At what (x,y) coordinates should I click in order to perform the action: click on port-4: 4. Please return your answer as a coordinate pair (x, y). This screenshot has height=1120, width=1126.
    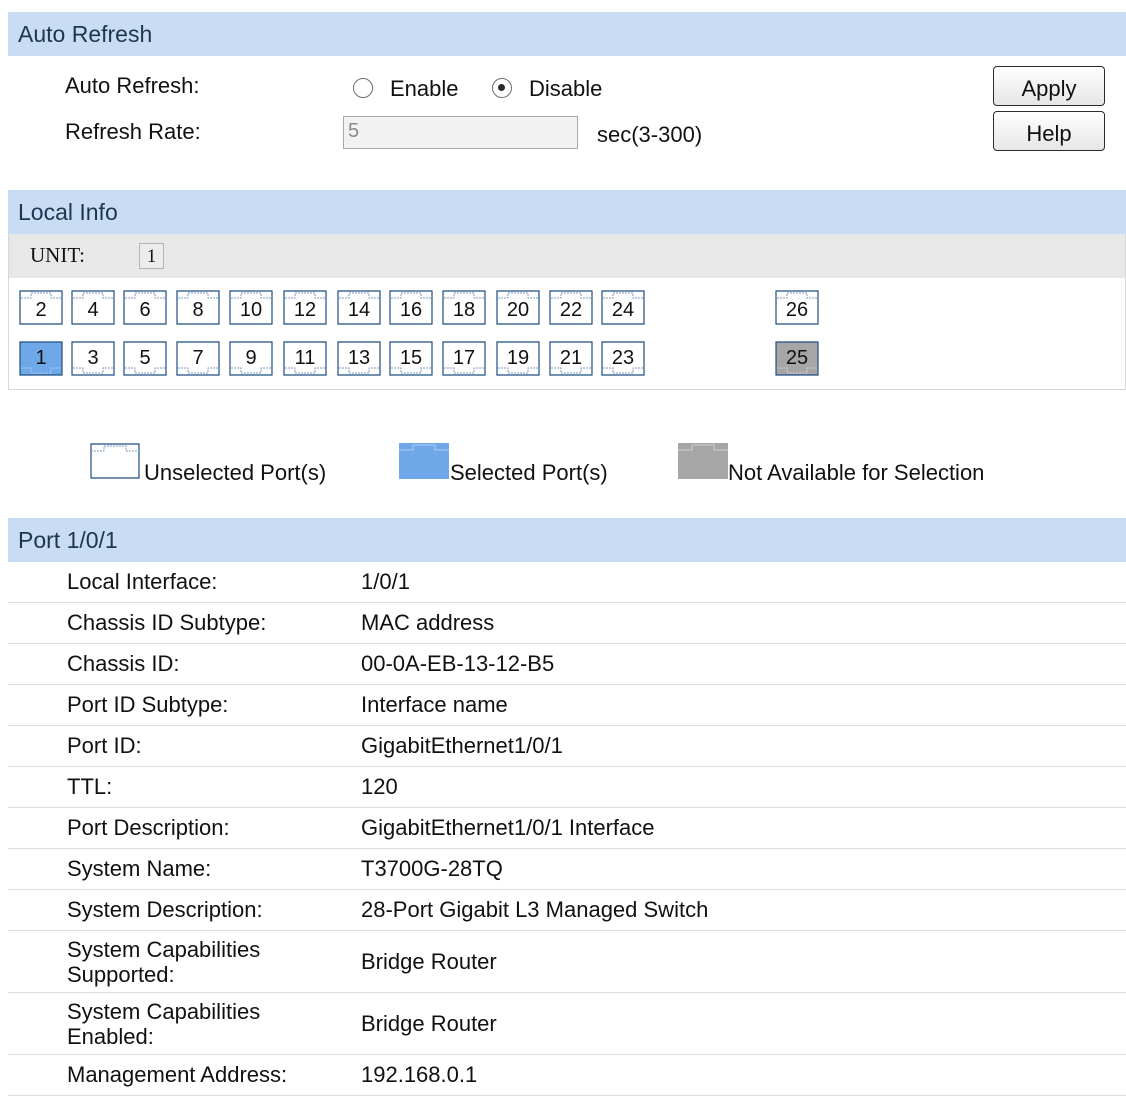
    Looking at the image, I should click on (93, 306).